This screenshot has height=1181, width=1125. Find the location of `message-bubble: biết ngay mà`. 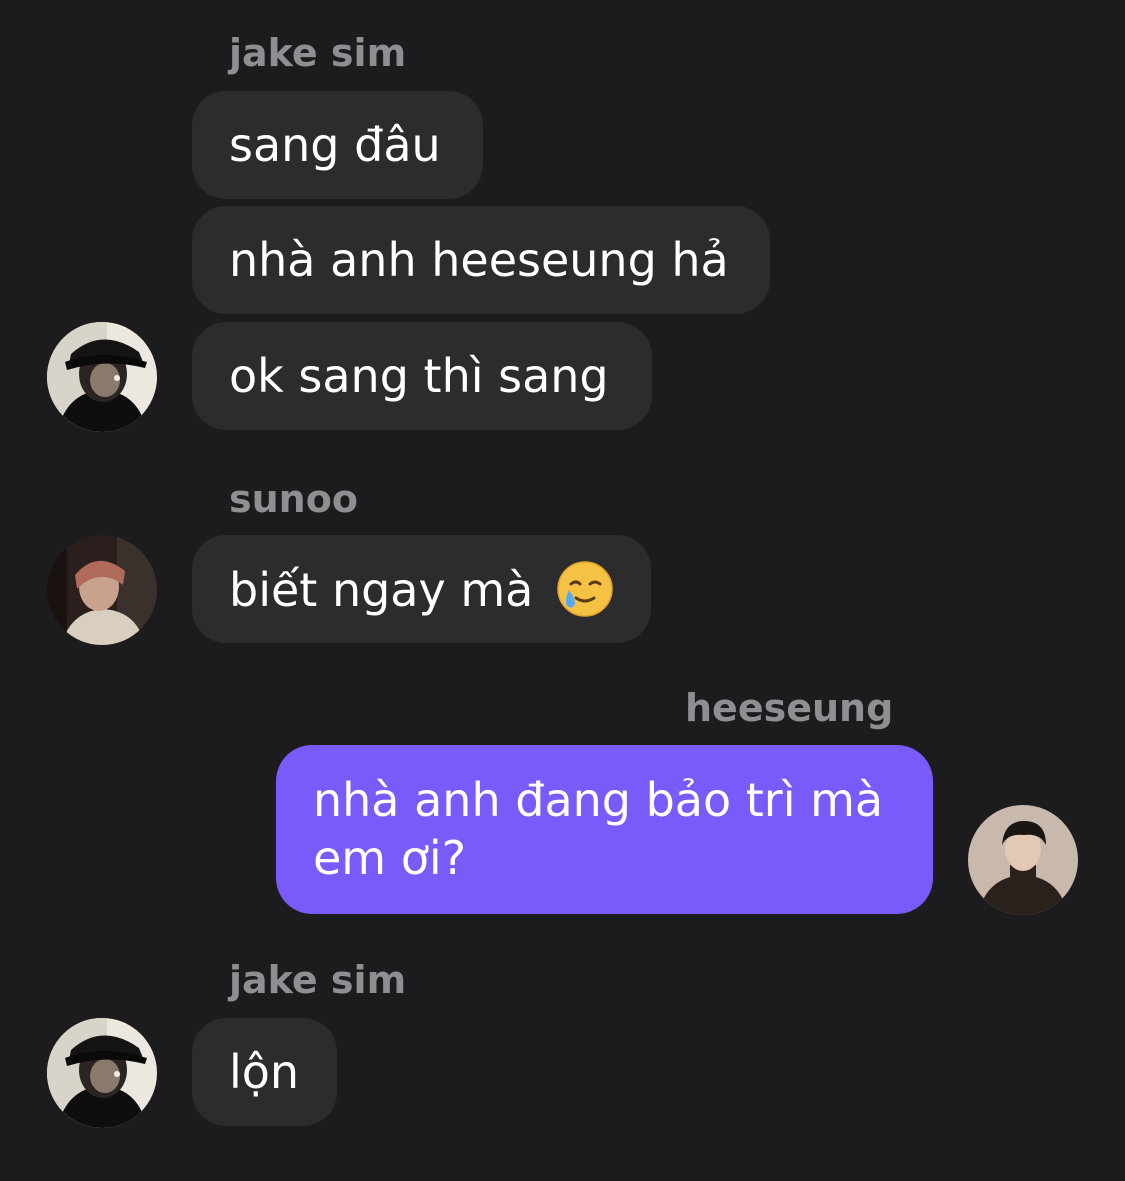

message-bubble: biết ngay mà is located at coordinates (421, 589).